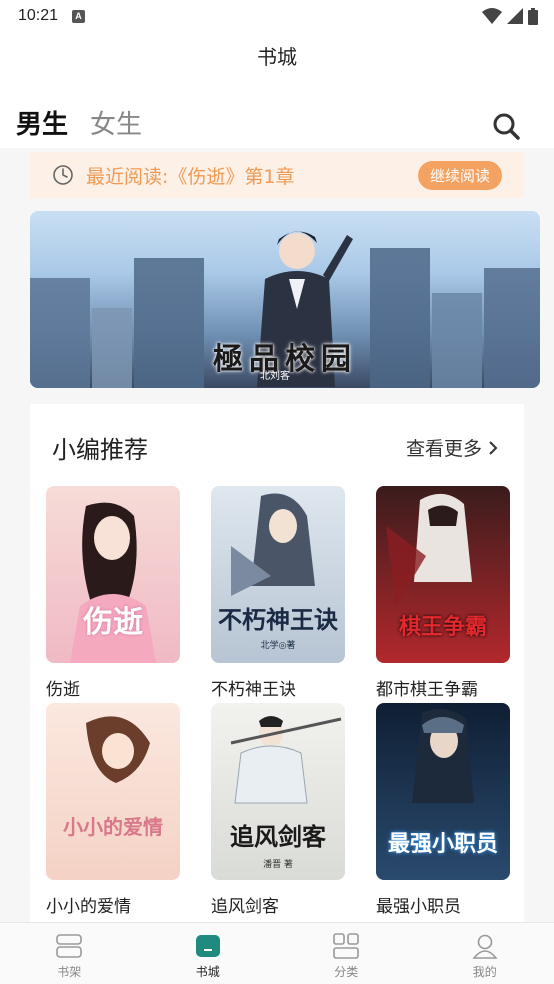 Image resolution: width=554 pixels, height=984 pixels. I want to click on tab-female: 女生, so click(116, 122).